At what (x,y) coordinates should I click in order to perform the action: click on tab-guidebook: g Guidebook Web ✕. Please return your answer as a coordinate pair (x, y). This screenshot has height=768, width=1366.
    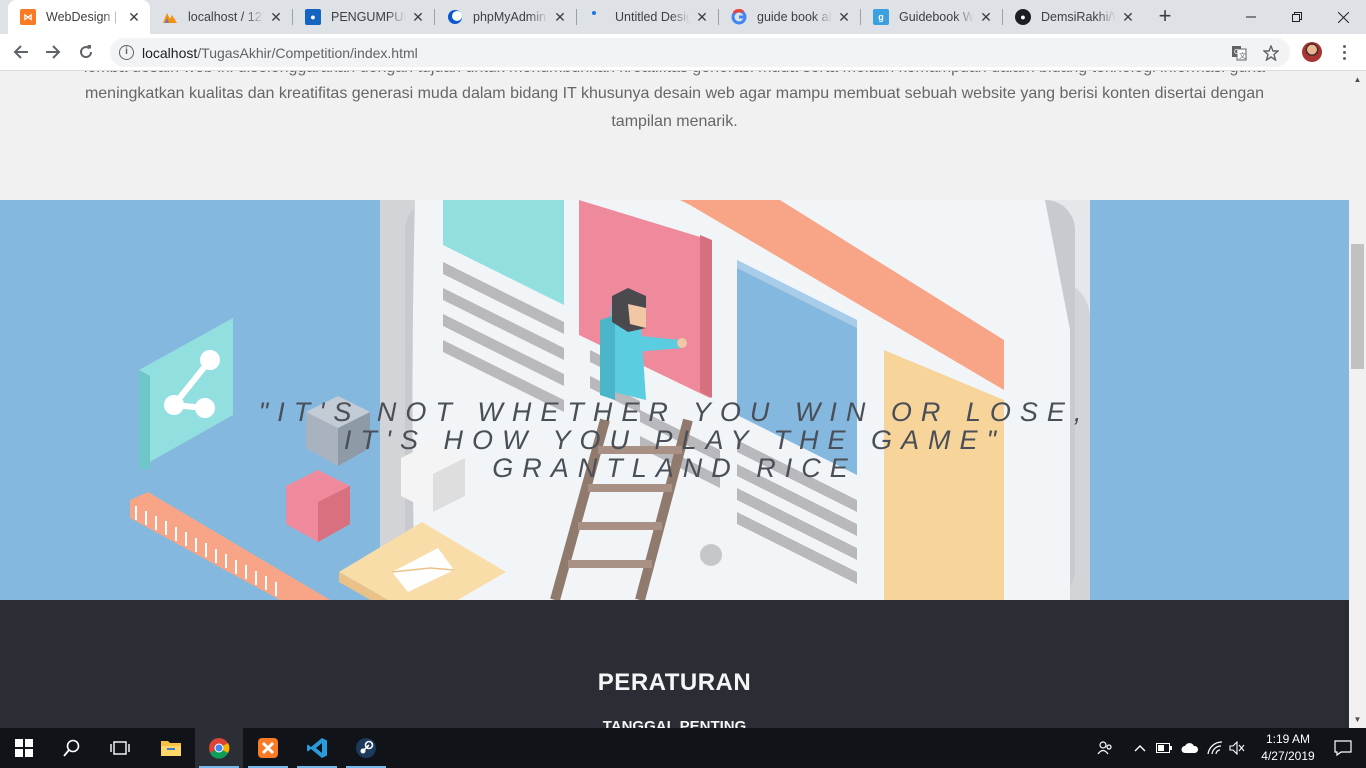
    Looking at the image, I should click on (931, 17).